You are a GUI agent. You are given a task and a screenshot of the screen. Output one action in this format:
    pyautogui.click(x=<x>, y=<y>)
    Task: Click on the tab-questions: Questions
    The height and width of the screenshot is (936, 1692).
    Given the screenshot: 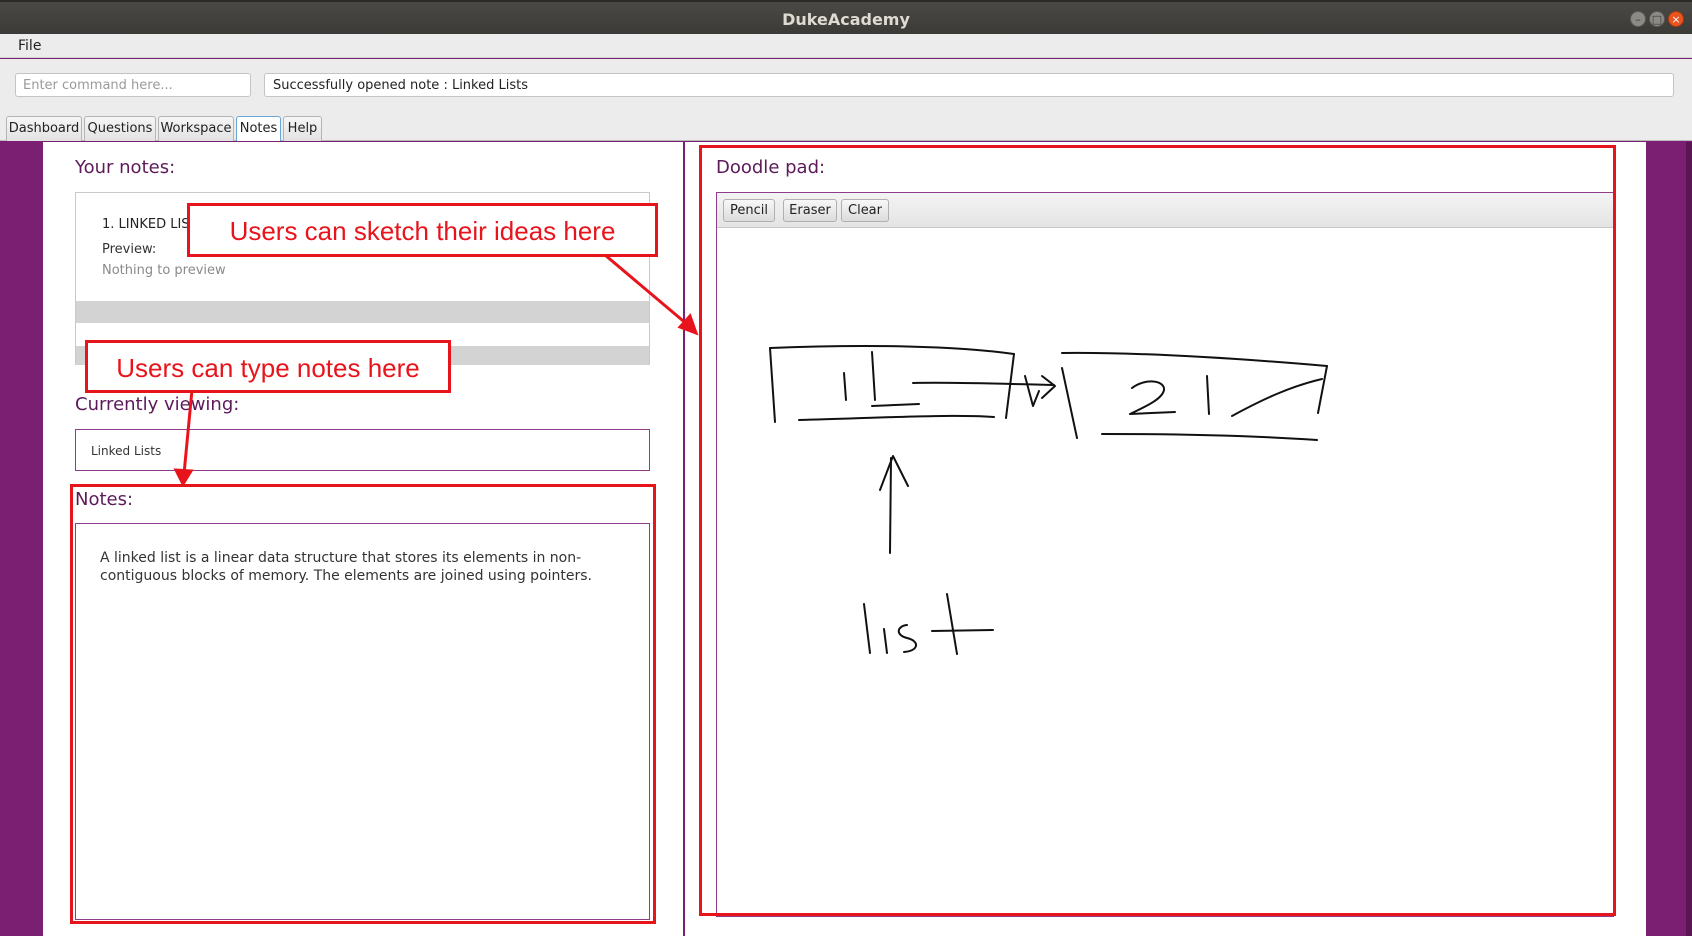 What is the action you would take?
    pyautogui.click(x=120, y=128)
    